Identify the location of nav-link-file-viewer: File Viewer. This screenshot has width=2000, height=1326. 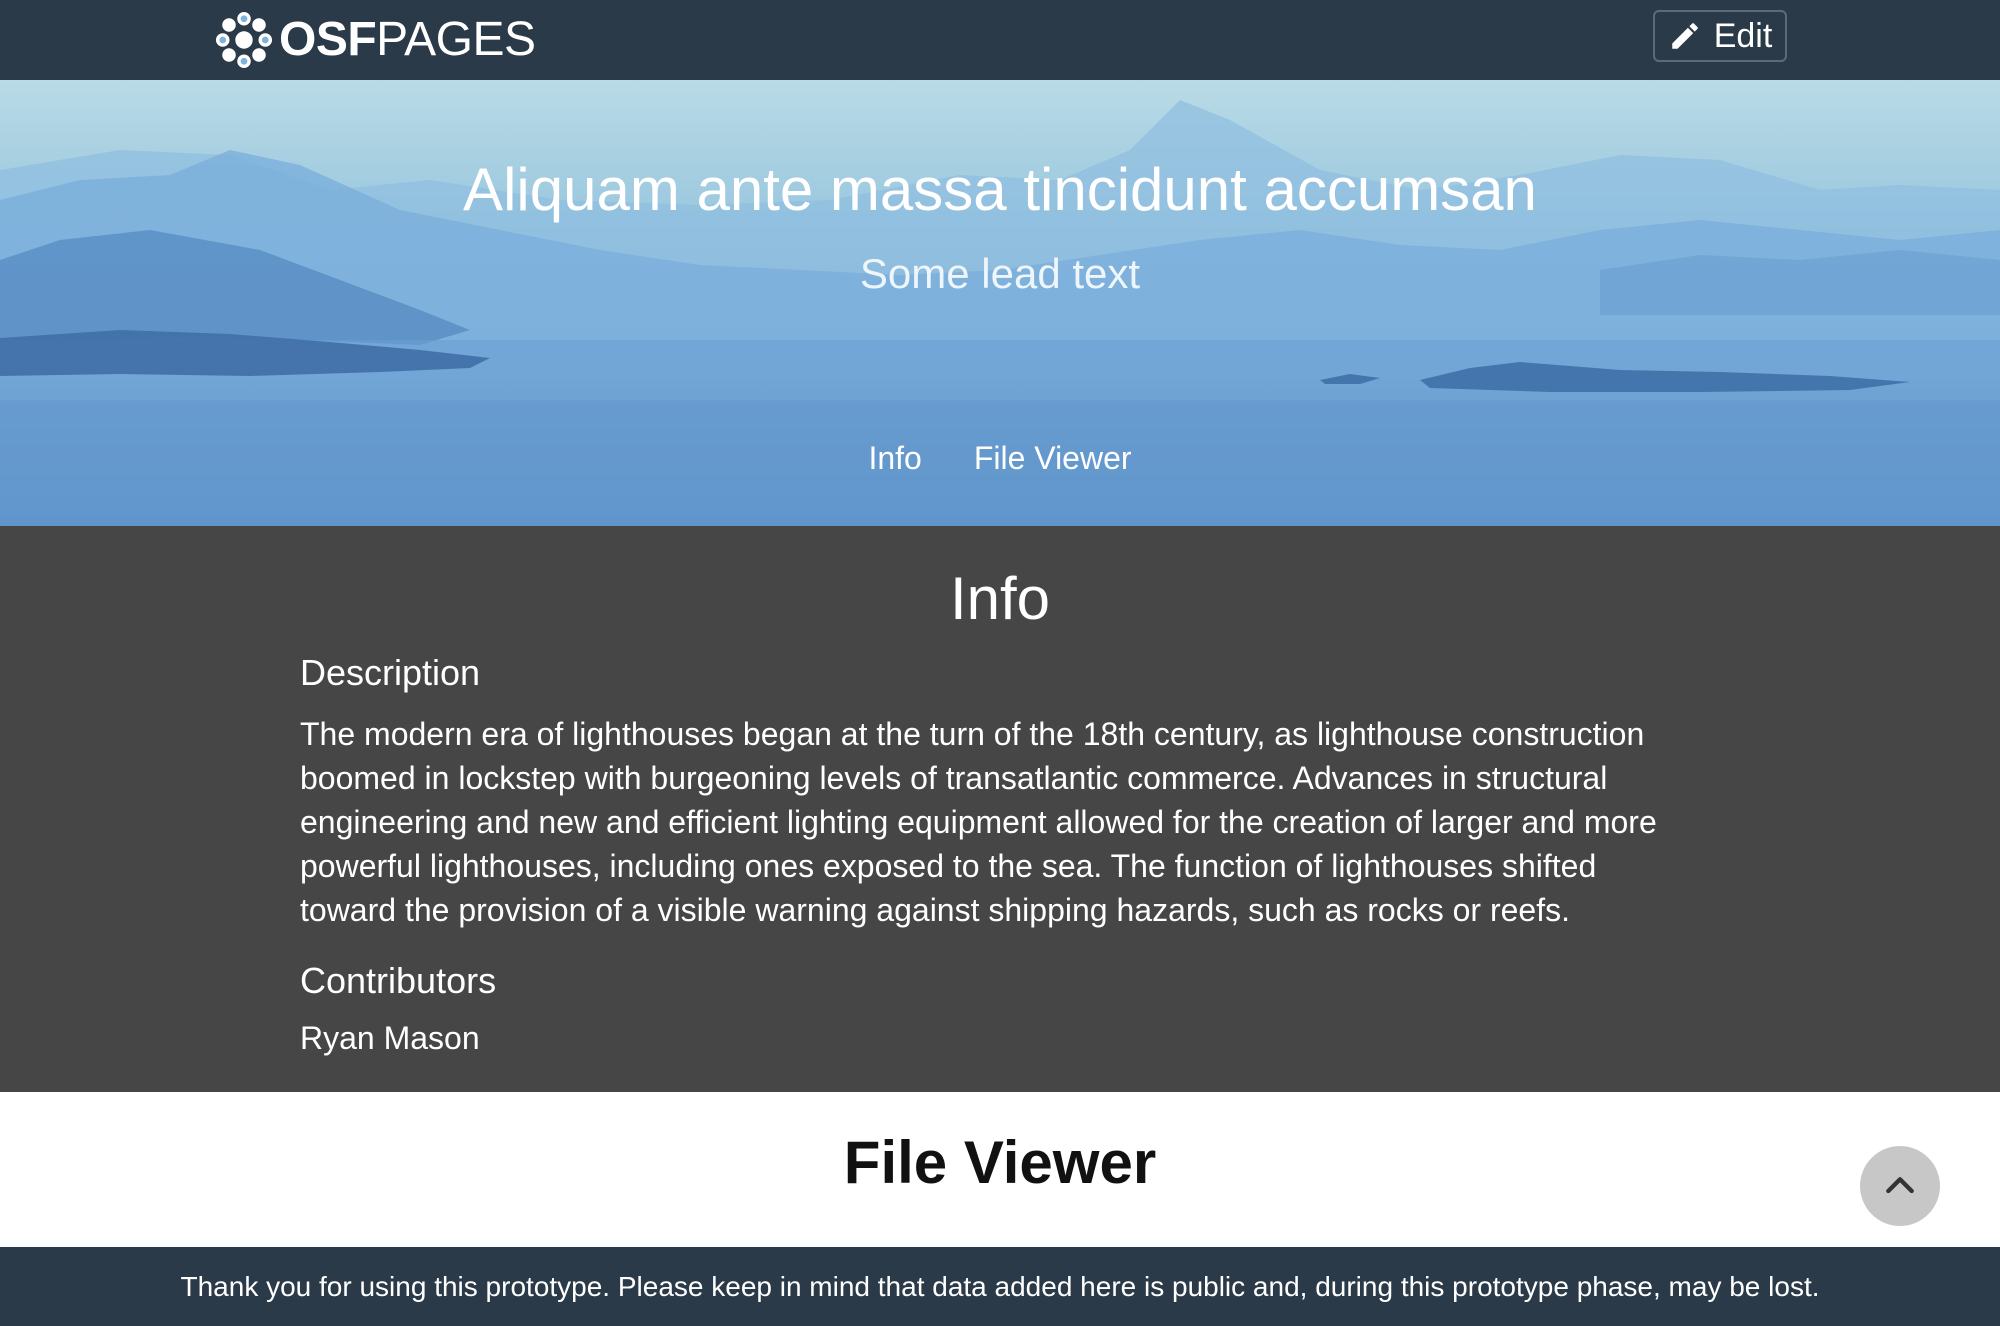
(1053, 458).